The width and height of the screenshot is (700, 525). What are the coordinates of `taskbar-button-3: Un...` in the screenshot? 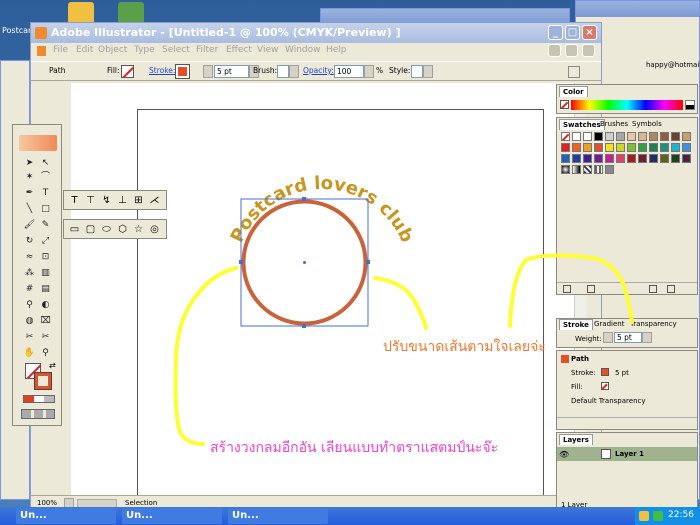 It's located at (278, 516).